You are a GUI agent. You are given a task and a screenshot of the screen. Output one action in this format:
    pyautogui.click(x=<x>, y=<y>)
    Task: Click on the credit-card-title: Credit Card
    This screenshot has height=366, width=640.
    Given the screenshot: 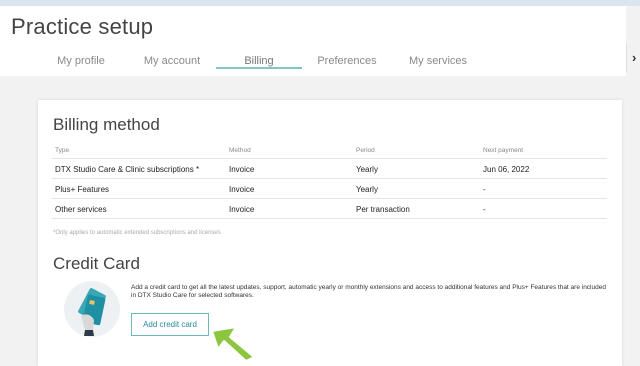 What is the action you would take?
    pyautogui.click(x=96, y=263)
    